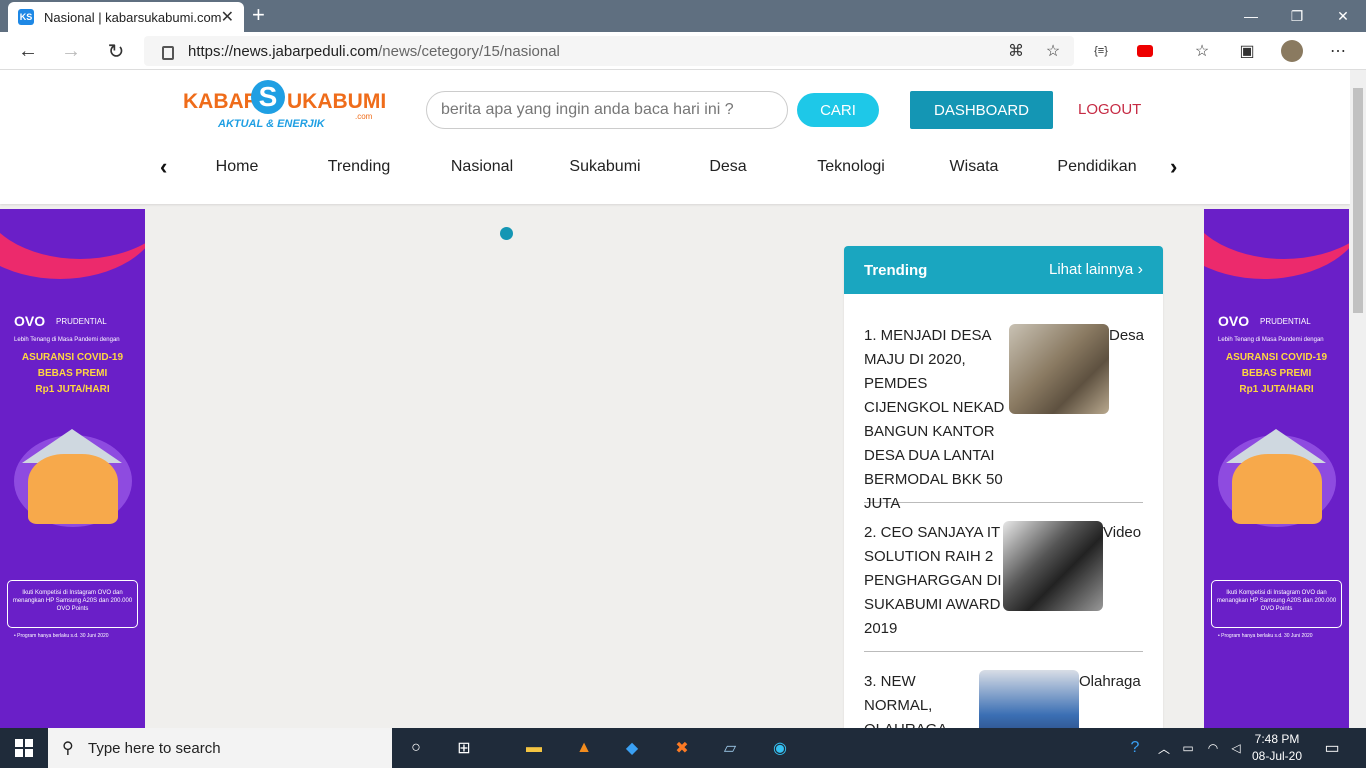 This screenshot has height=768, width=1366. I want to click on extension-icon: {≡}, so click(1101, 51).